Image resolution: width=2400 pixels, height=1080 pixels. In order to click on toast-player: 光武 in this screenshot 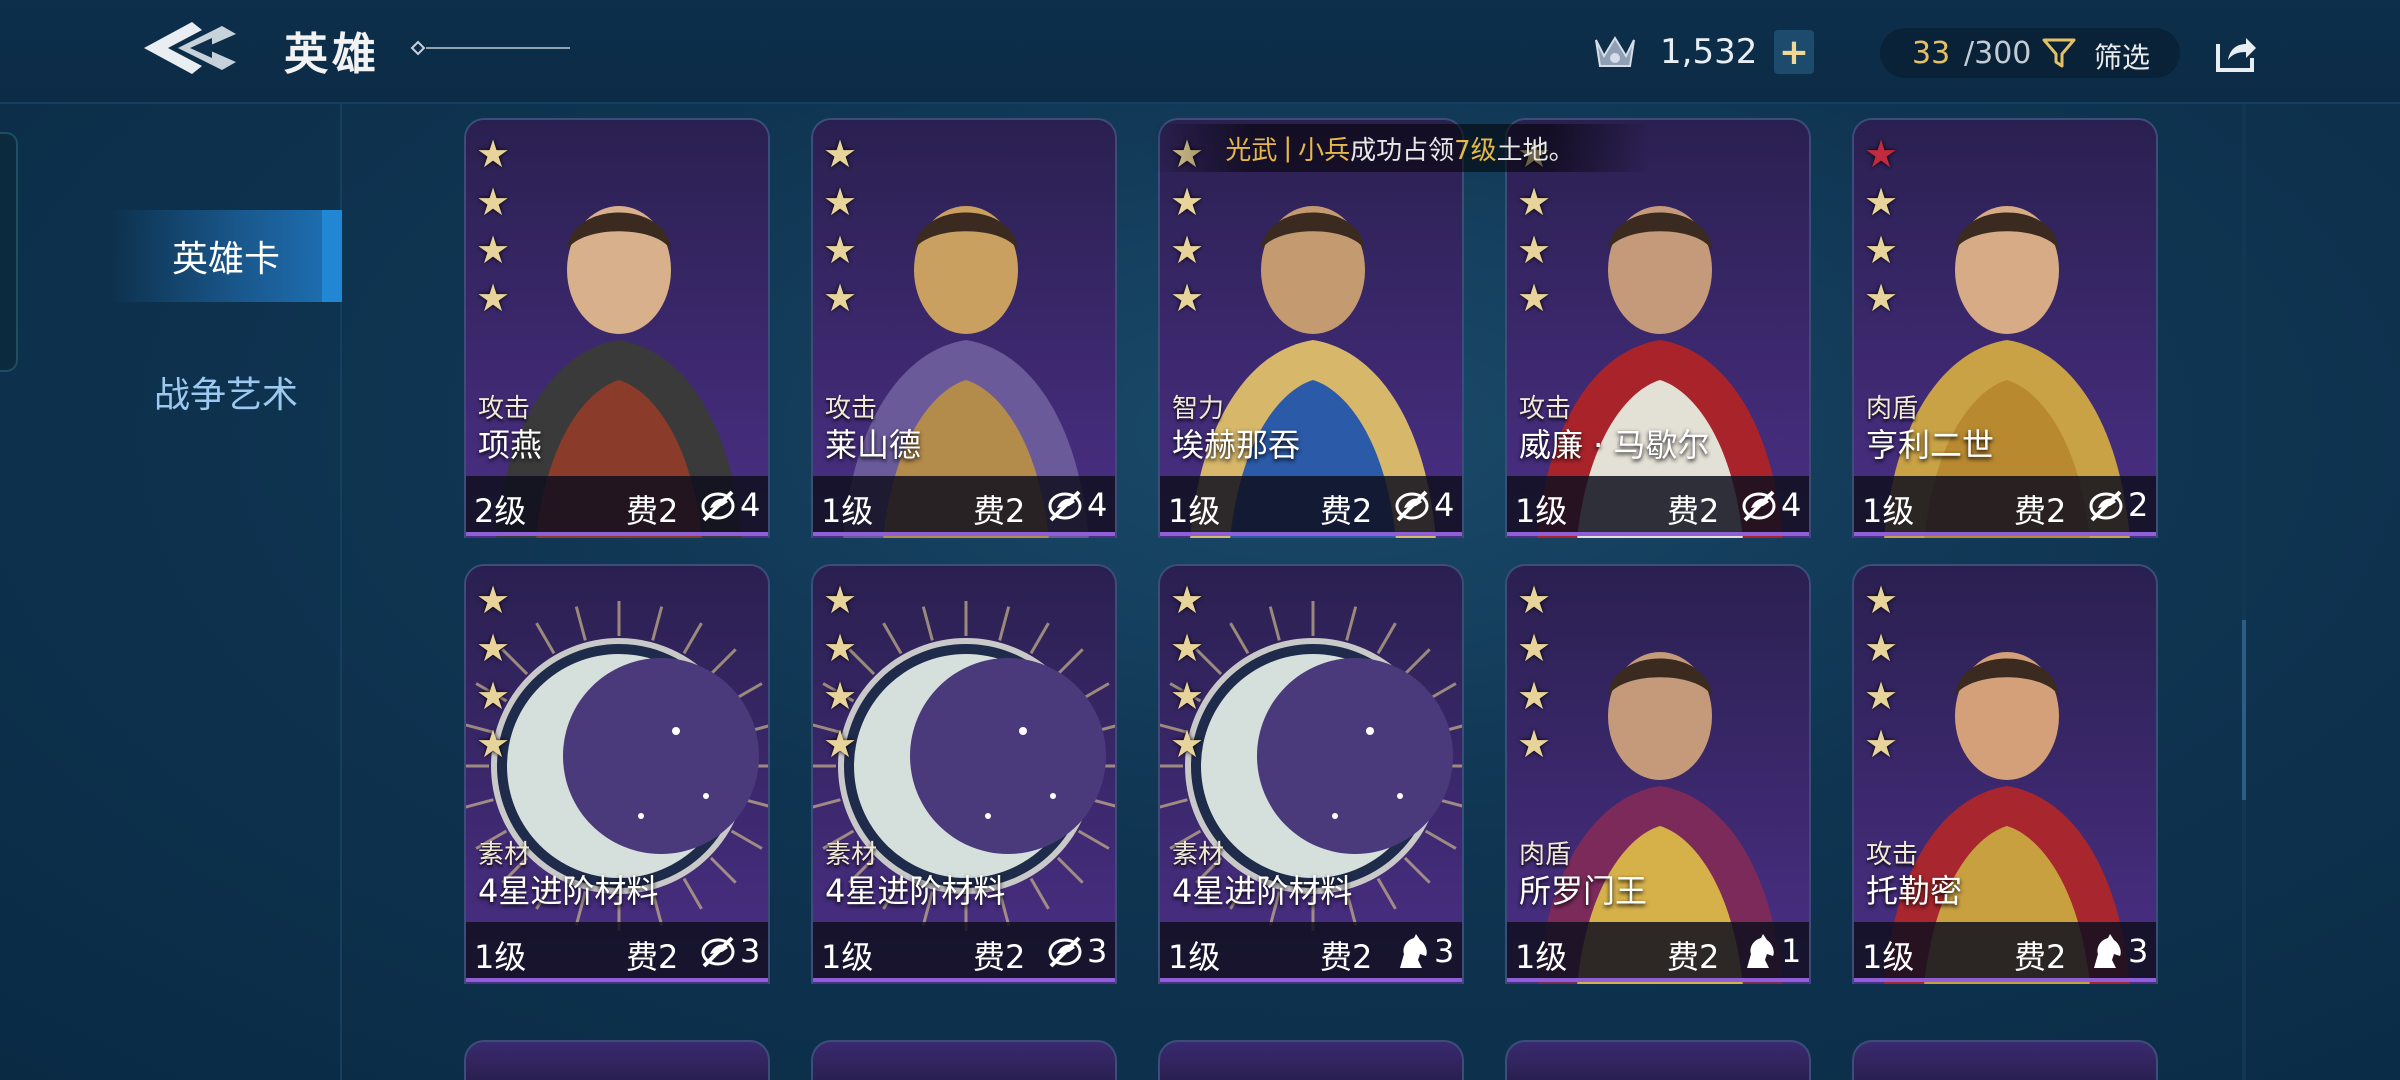, I will do `click(1251, 150)`.